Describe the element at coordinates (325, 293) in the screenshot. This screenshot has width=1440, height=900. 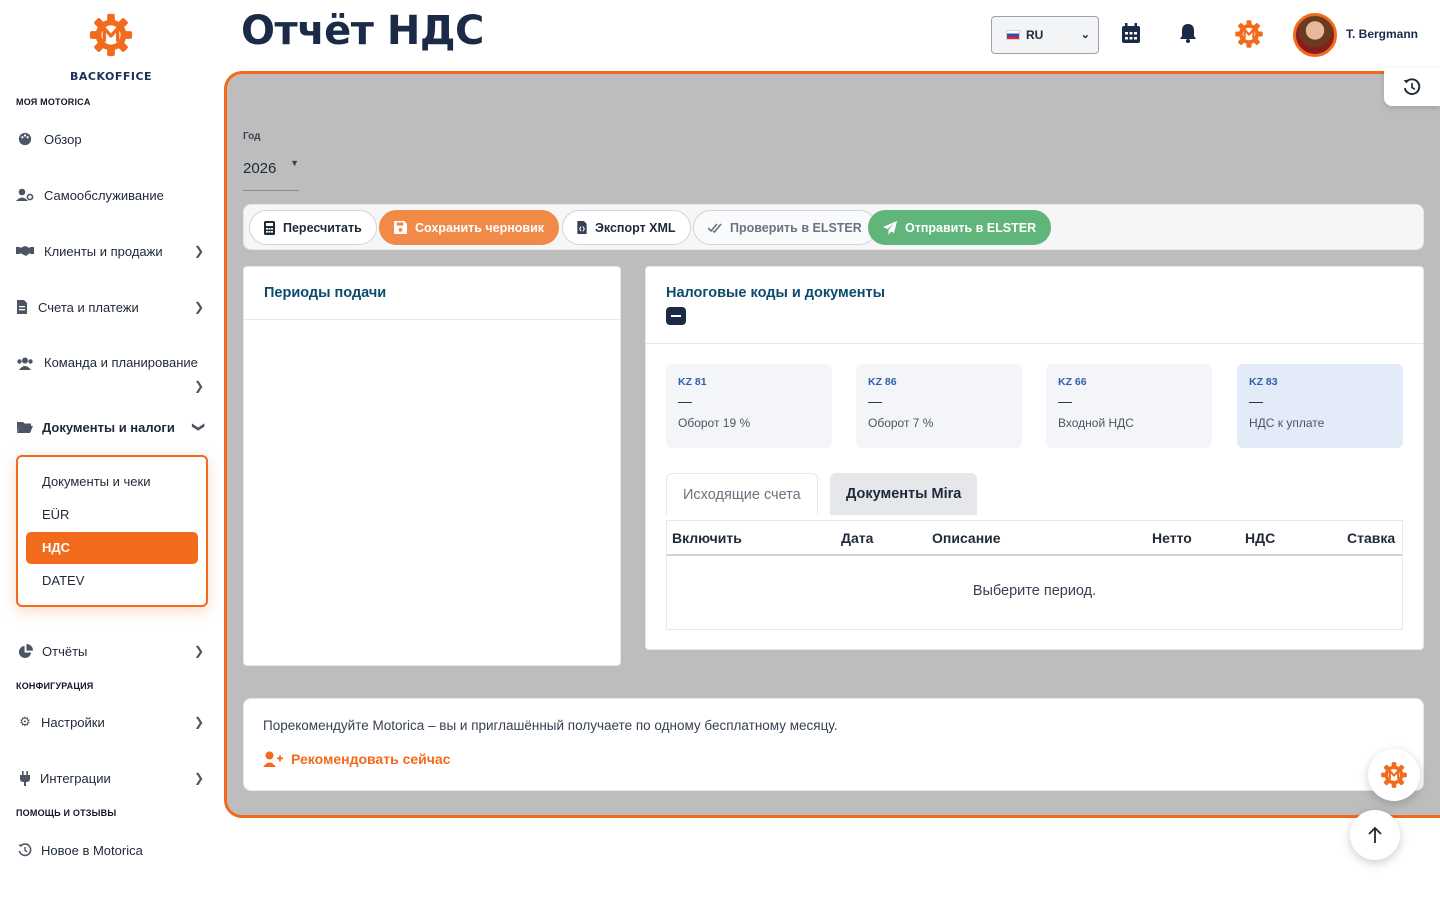
I see `card-title: Периоды подачи` at that location.